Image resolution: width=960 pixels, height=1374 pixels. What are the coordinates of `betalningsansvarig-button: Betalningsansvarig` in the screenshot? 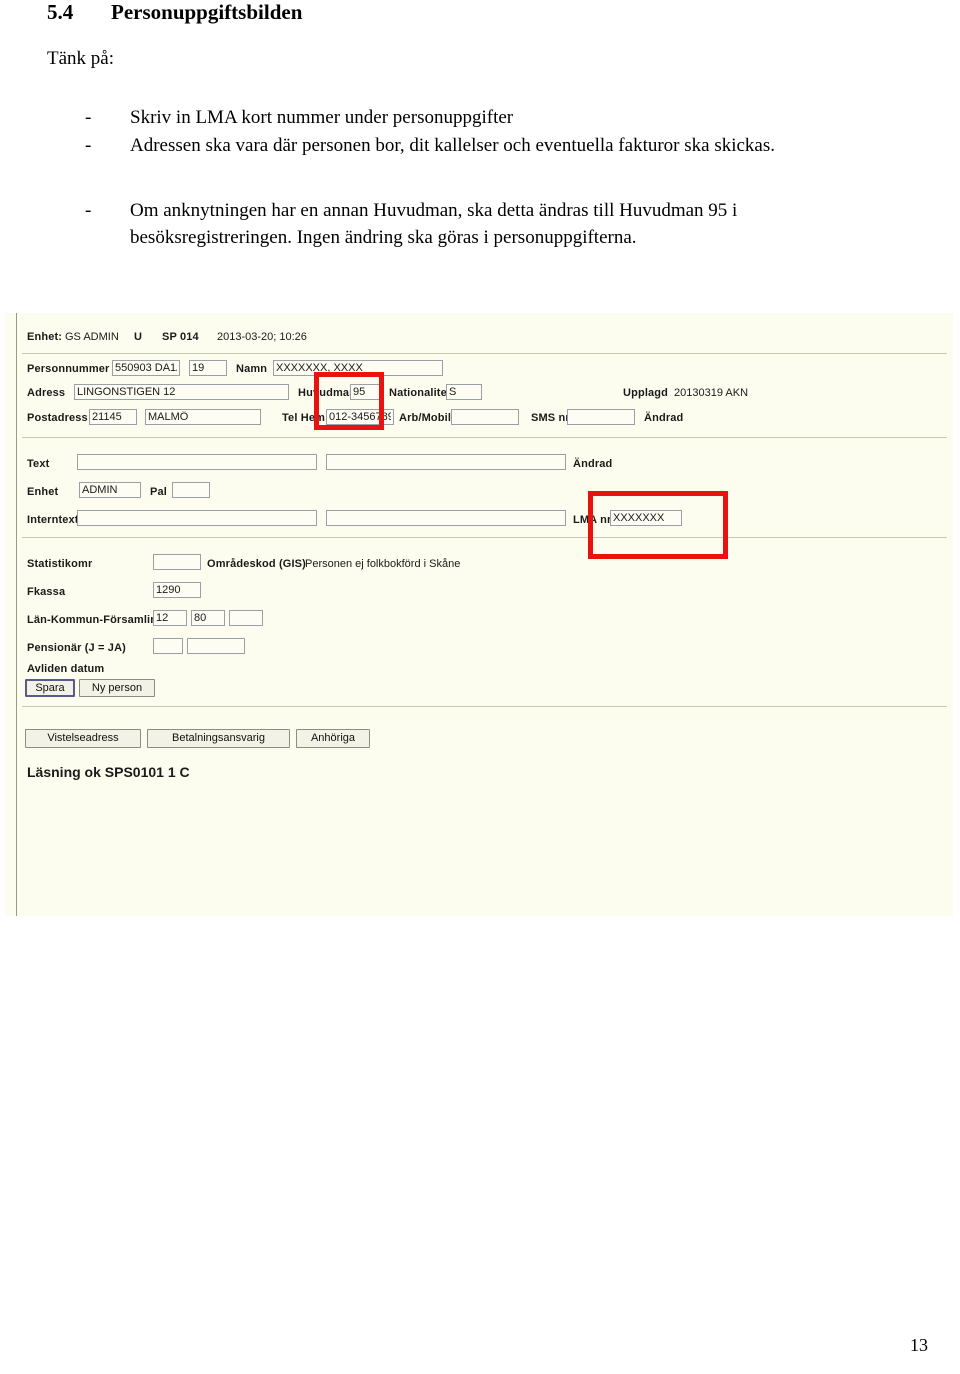 It's located at (218, 738).